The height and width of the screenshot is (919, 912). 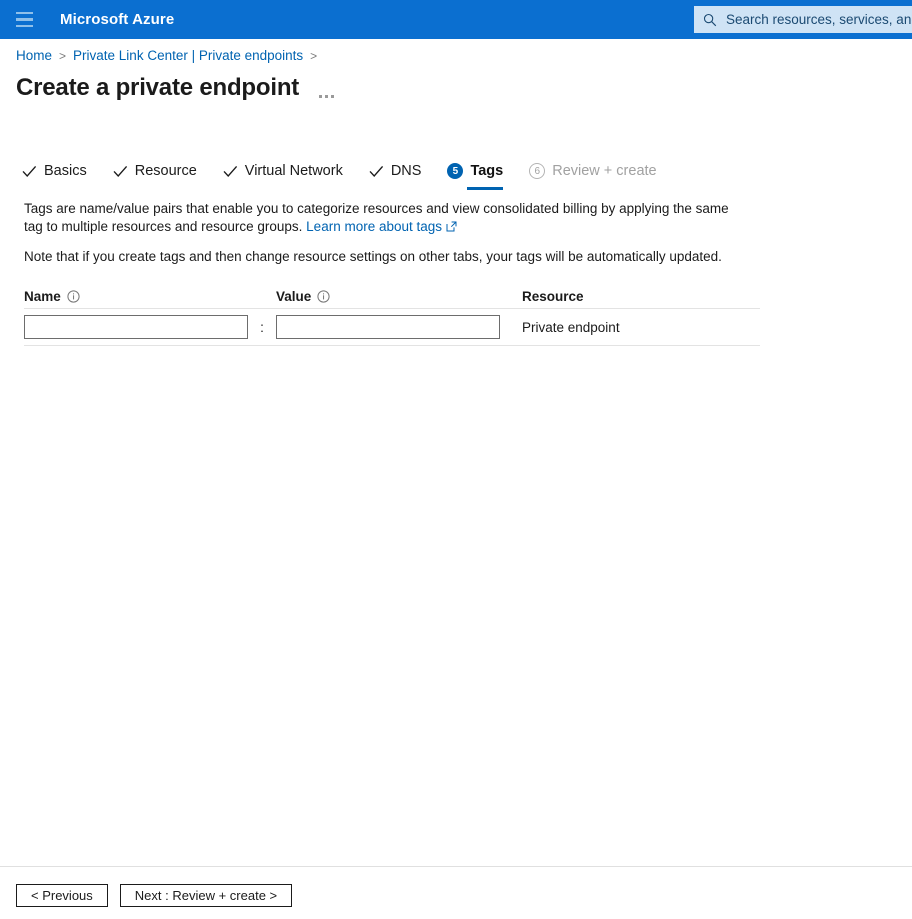 What do you see at coordinates (640, 327) in the screenshot?
I see `tag-resource-cell: Private endpoint` at bounding box center [640, 327].